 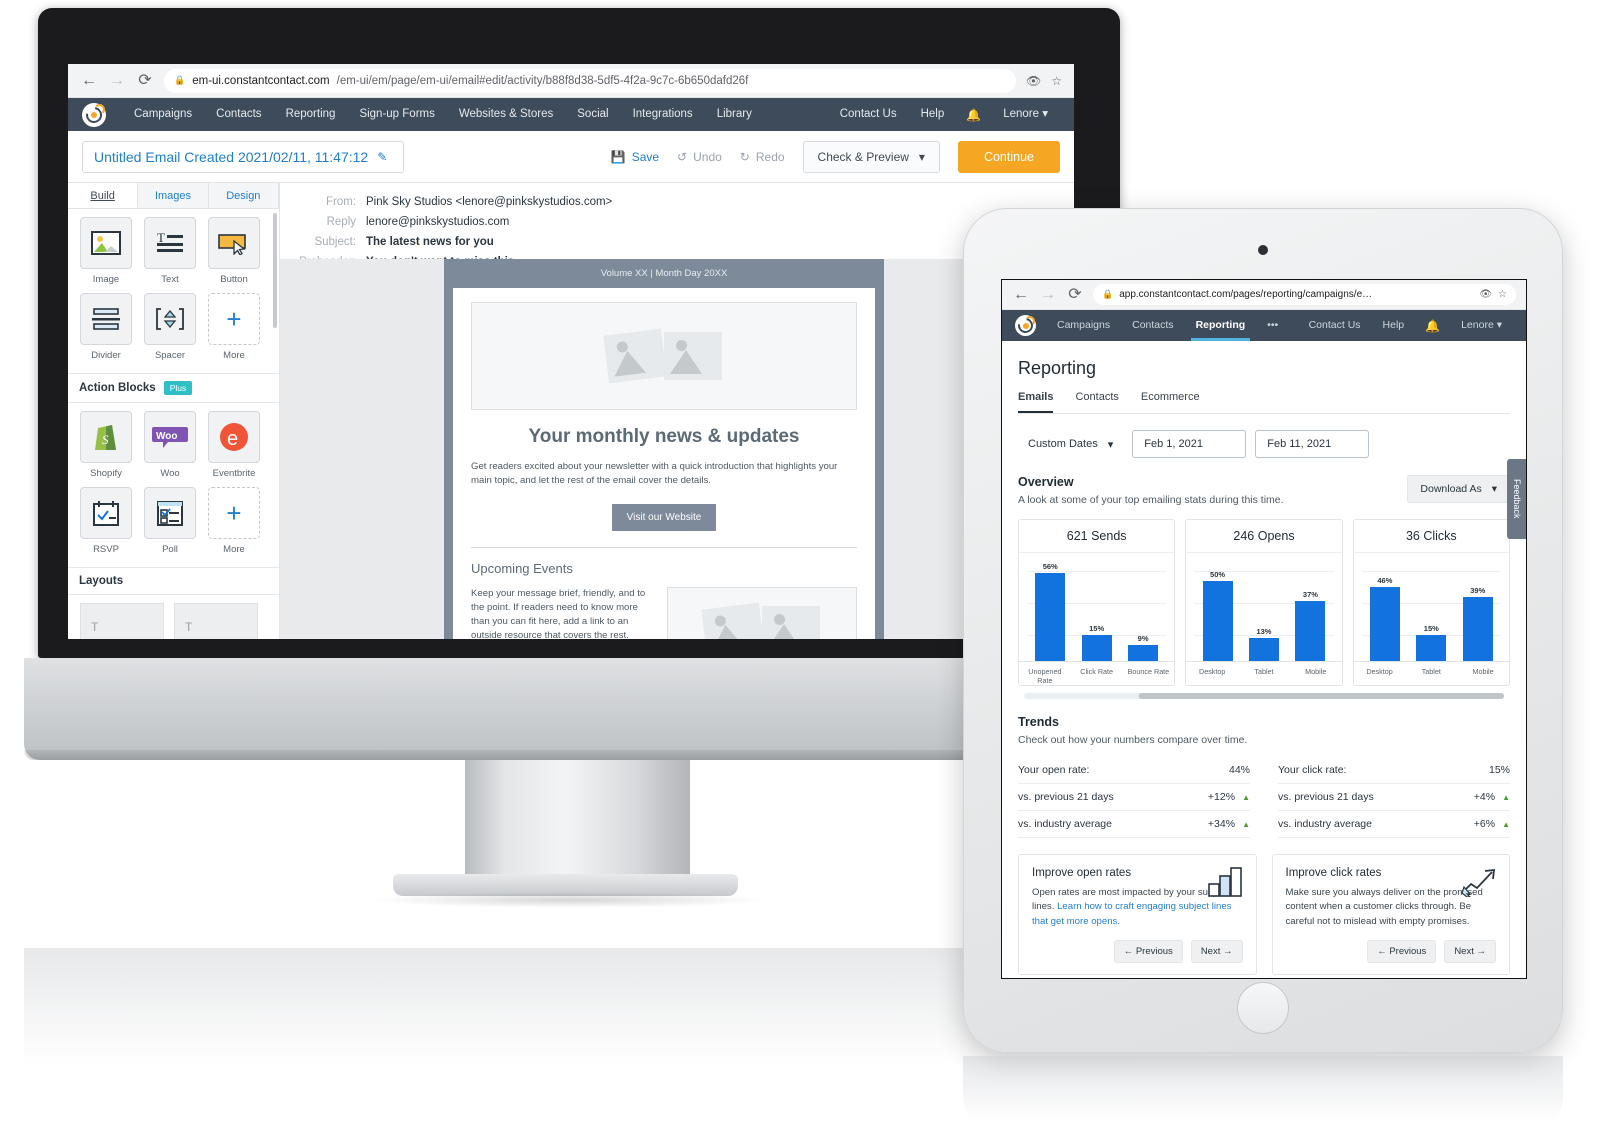 What do you see at coordinates (106, 327) in the screenshot?
I see `block-divider: Divider` at bounding box center [106, 327].